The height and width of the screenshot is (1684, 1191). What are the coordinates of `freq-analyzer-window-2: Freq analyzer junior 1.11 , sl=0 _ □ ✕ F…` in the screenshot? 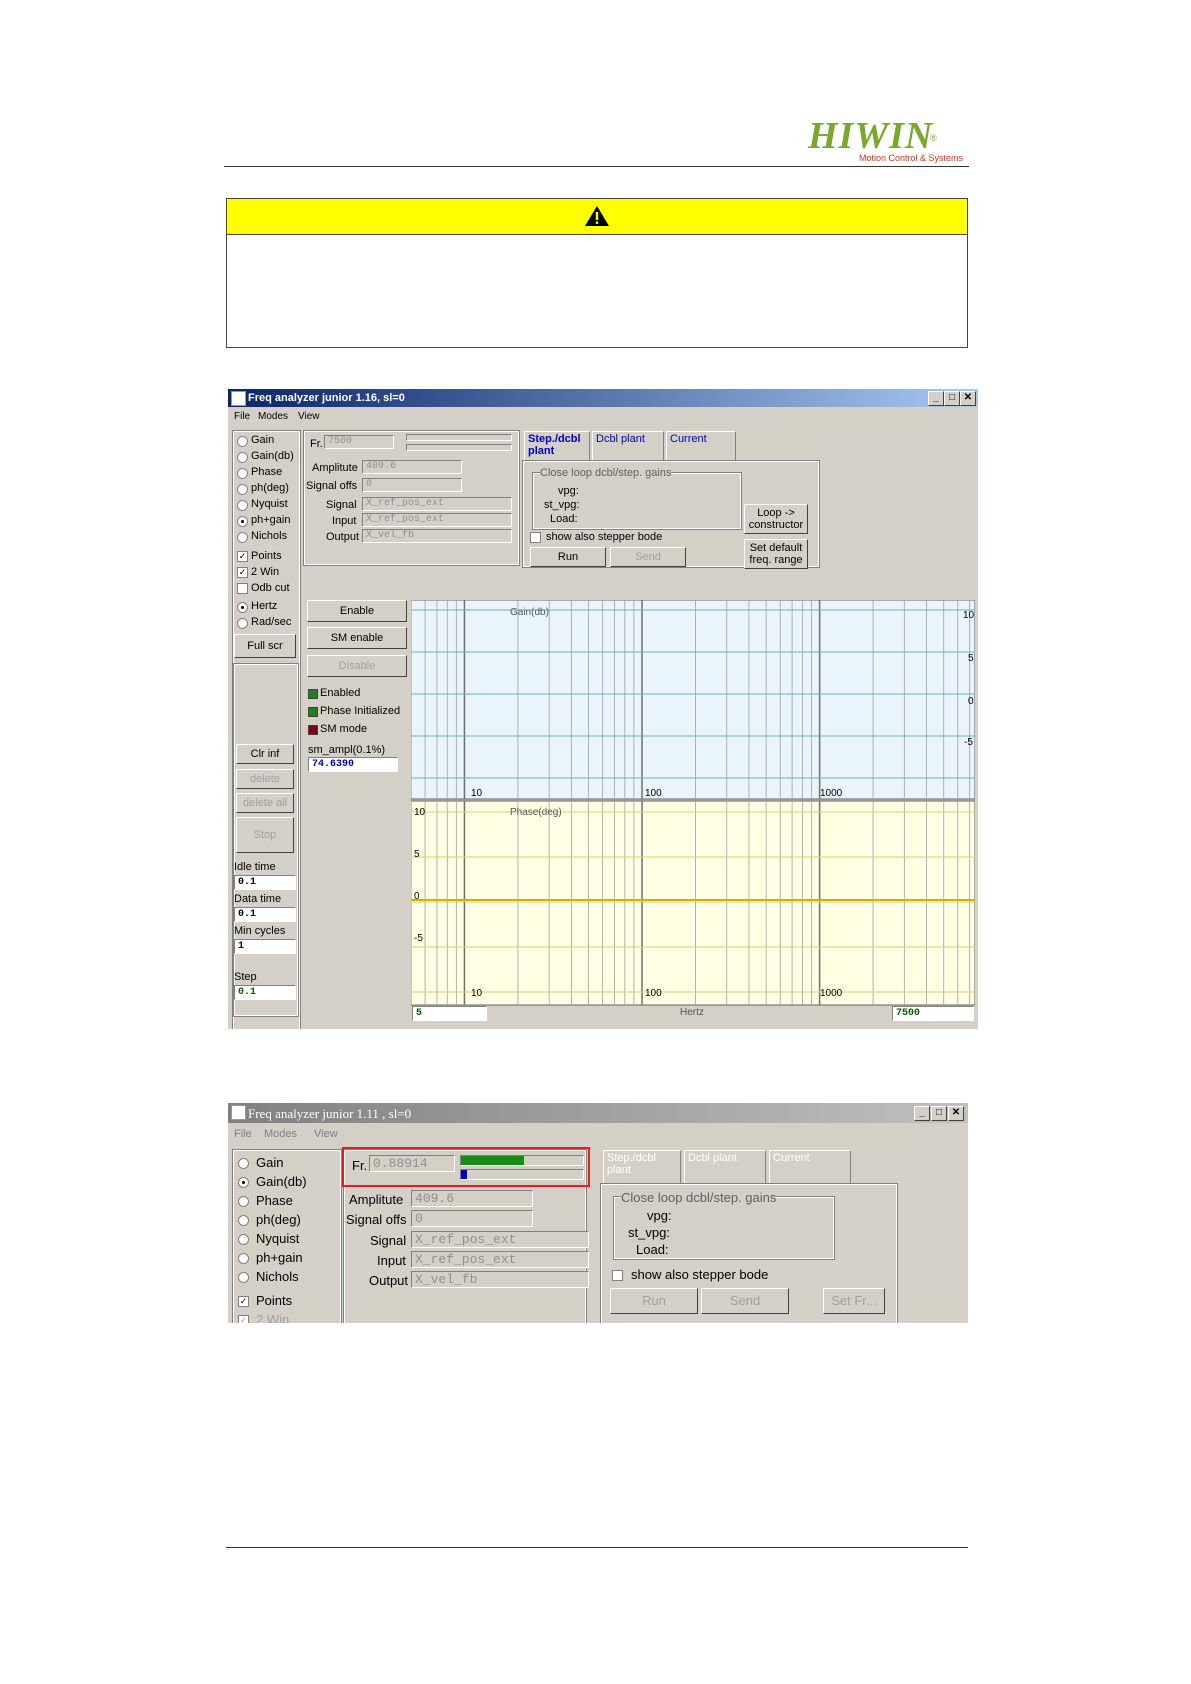 It's located at (598, 1213).